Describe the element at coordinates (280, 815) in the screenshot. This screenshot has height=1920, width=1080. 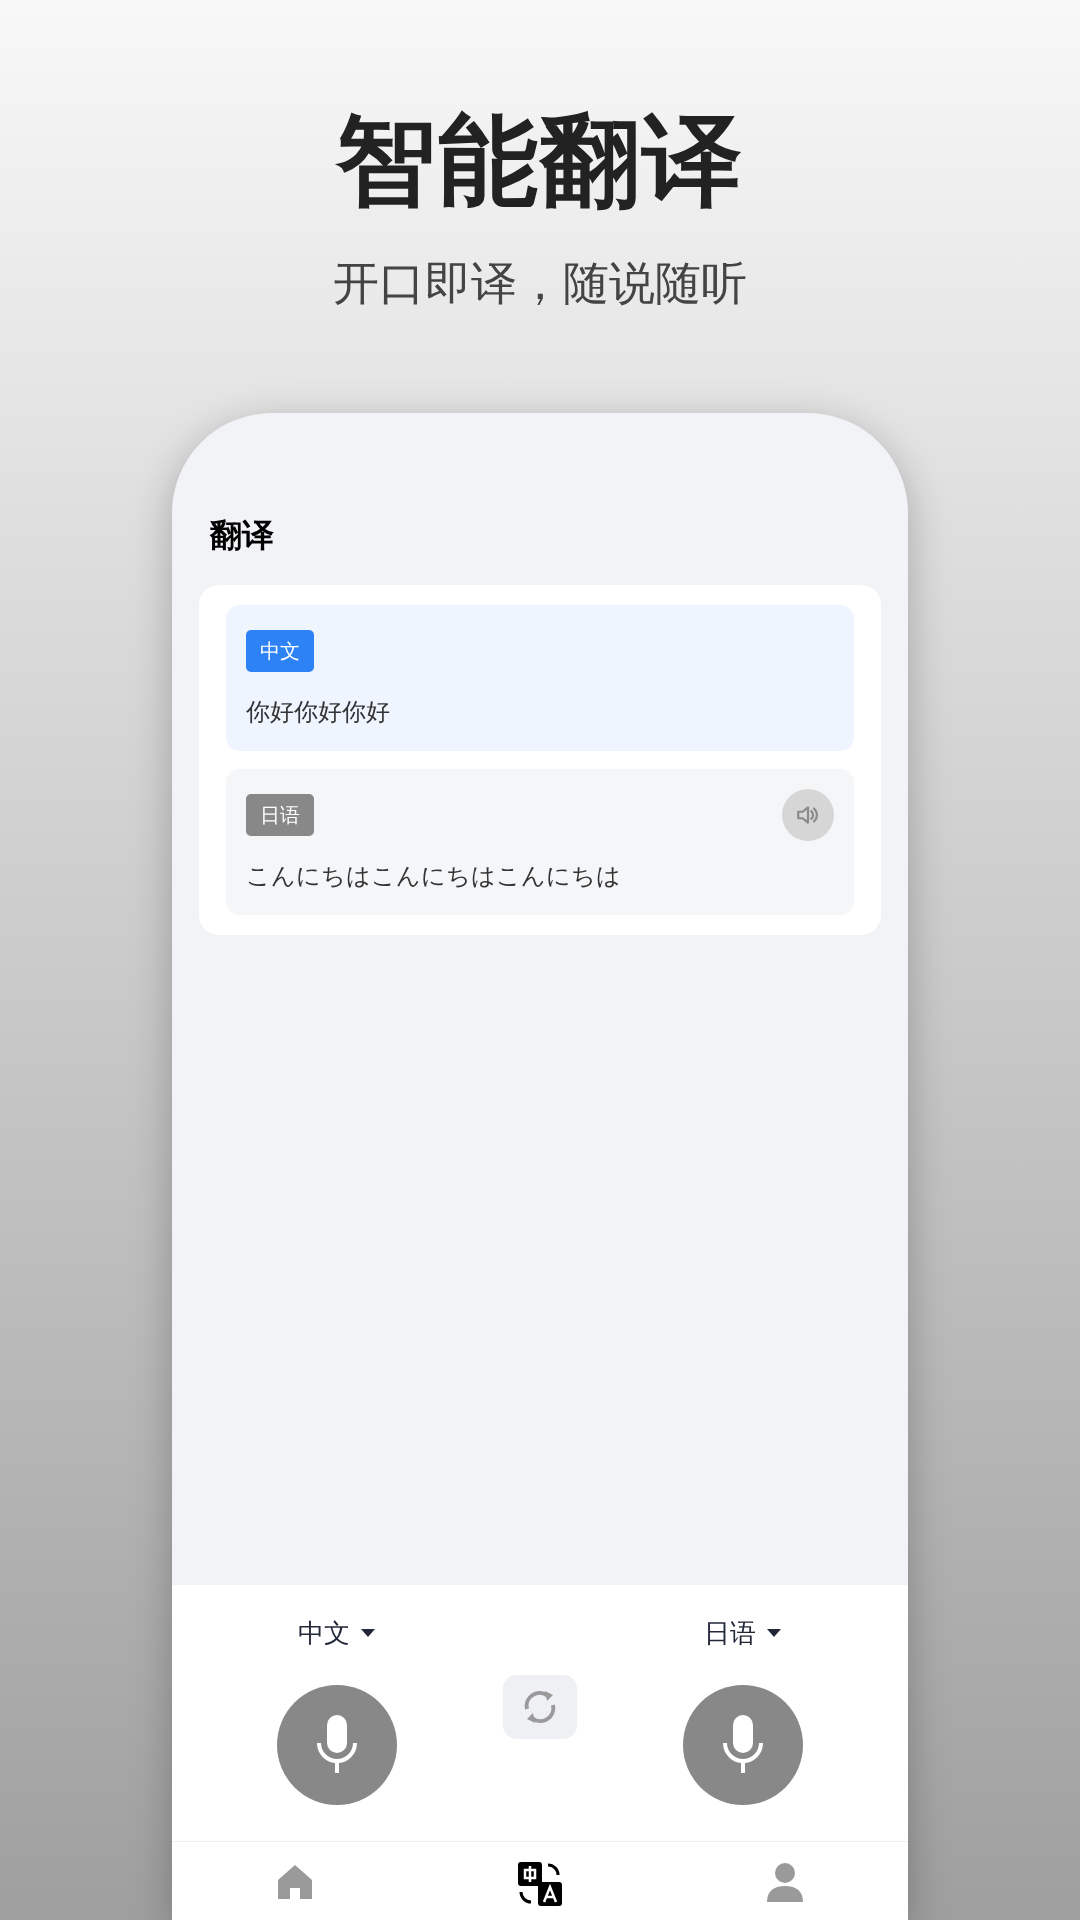
I see `language-tag: 日语` at that location.